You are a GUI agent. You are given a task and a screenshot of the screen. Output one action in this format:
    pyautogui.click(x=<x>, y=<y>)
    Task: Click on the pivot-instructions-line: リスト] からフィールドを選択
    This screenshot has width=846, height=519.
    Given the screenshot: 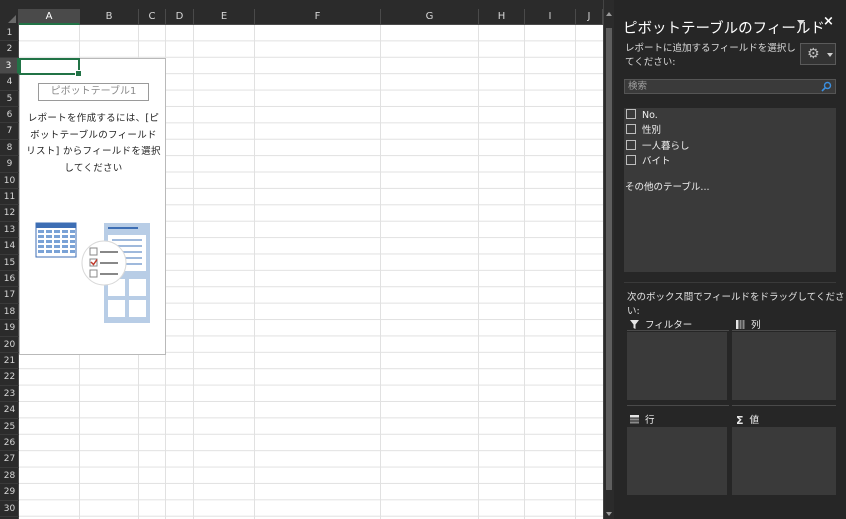 What is the action you would take?
    pyautogui.click(x=93, y=151)
    